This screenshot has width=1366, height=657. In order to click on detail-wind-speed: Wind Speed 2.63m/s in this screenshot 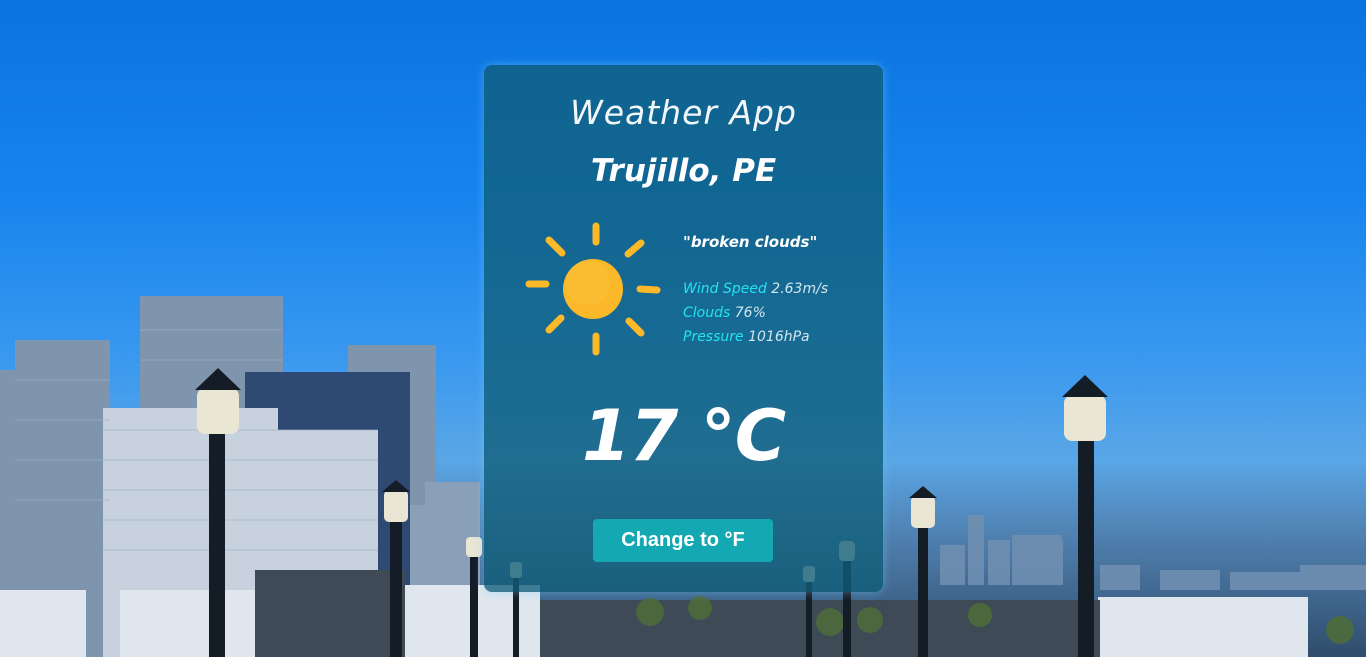, I will do `click(755, 291)`.